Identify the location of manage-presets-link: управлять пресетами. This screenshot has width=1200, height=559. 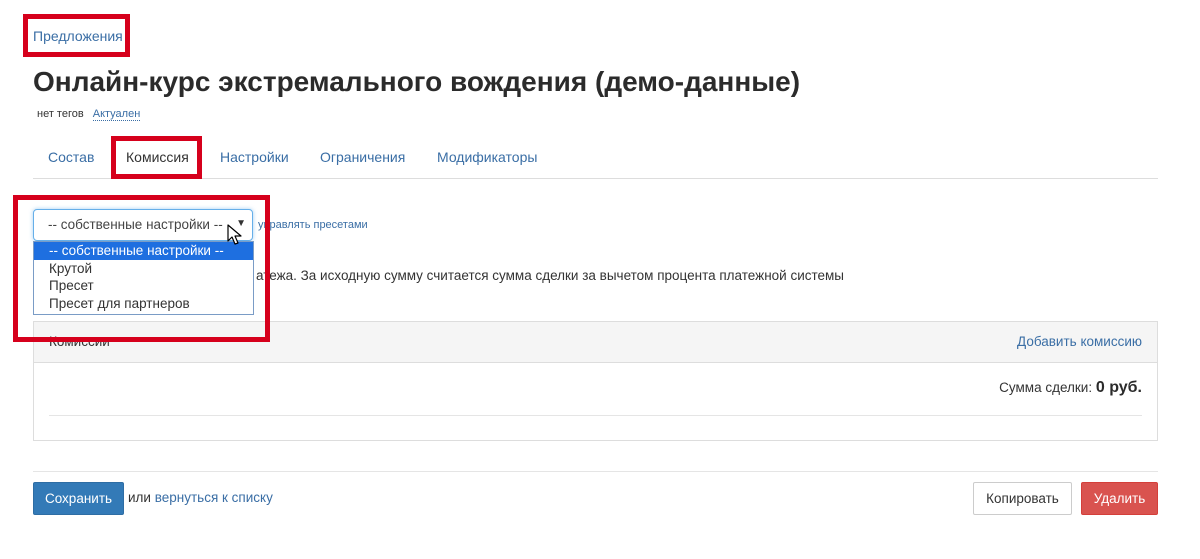
(313, 225).